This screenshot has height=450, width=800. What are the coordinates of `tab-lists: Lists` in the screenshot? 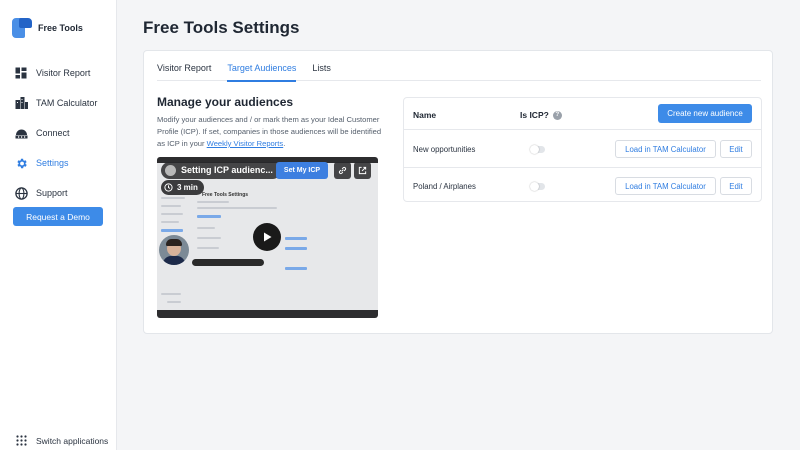 It's located at (321, 66).